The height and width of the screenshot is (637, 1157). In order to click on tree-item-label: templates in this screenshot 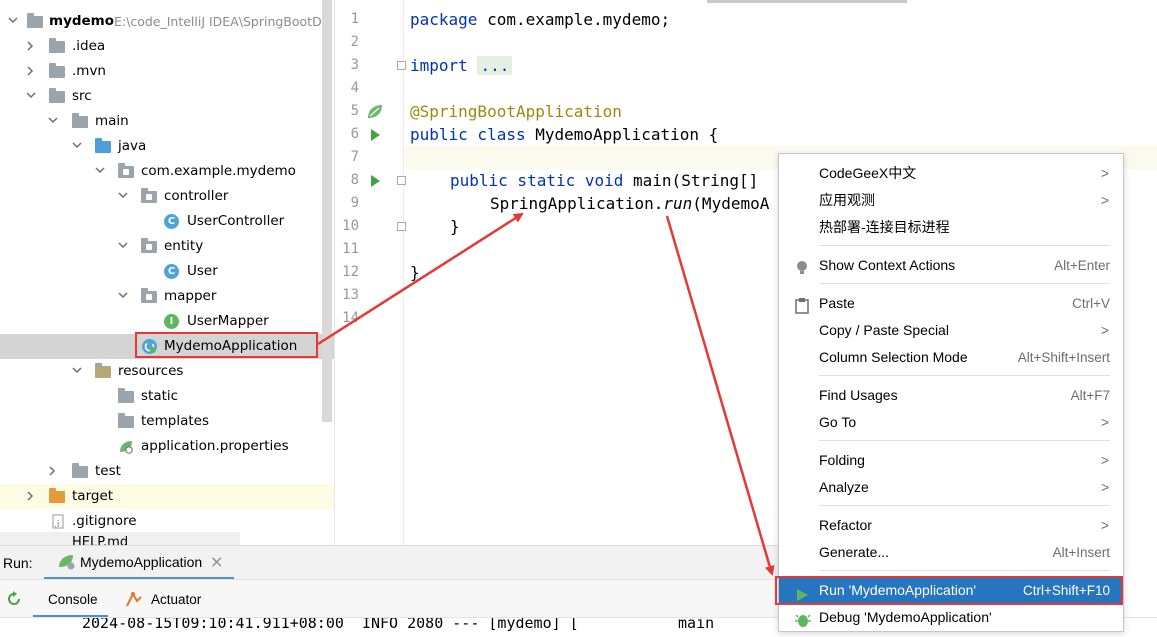, I will do `click(175, 421)`.